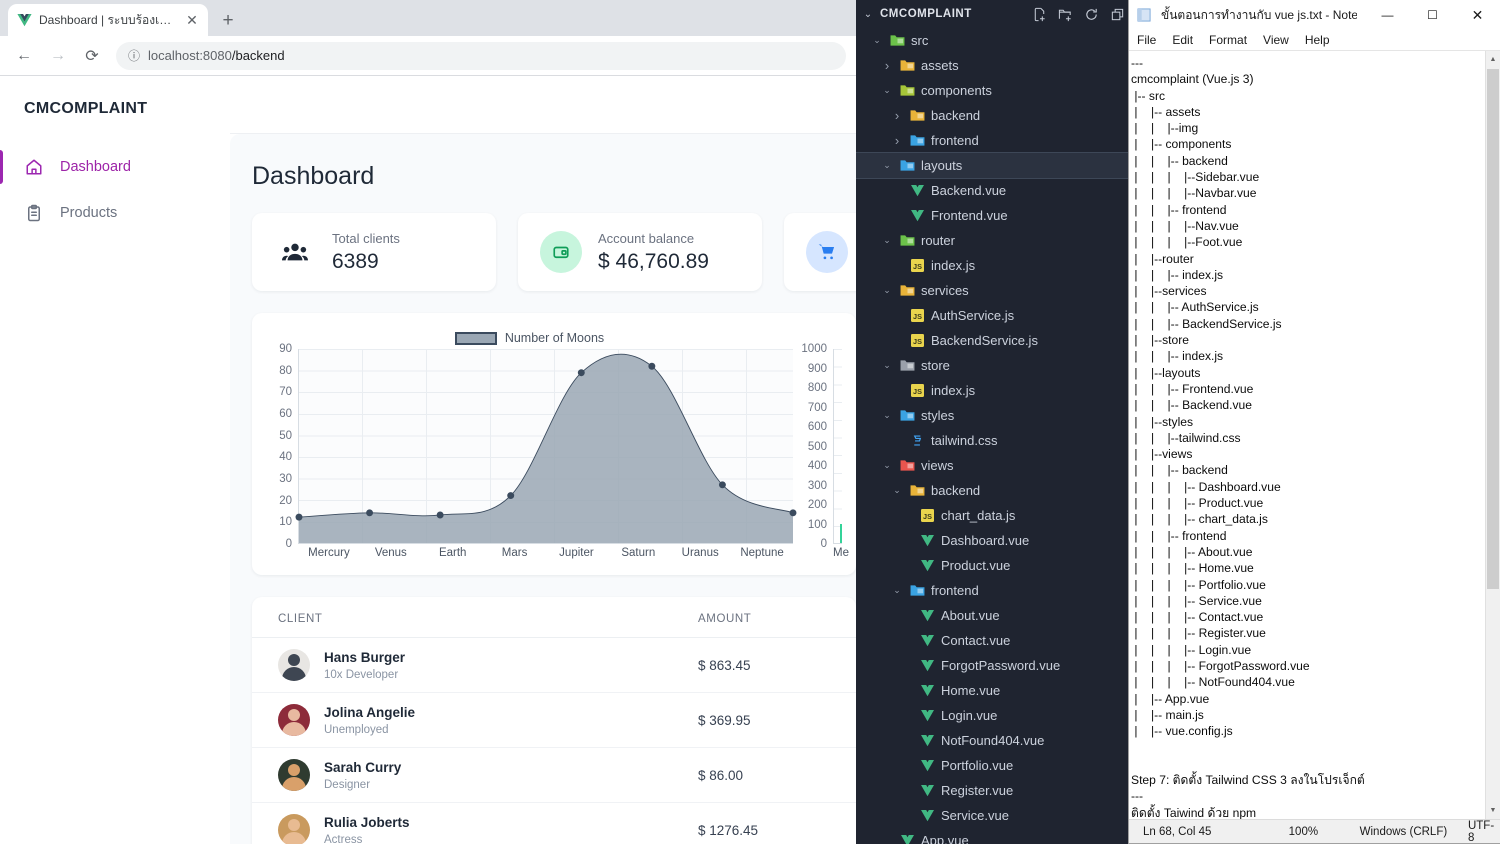 The width and height of the screenshot is (1500, 844). What do you see at coordinates (258, 55) in the screenshot?
I see `url-path: /backend` at bounding box center [258, 55].